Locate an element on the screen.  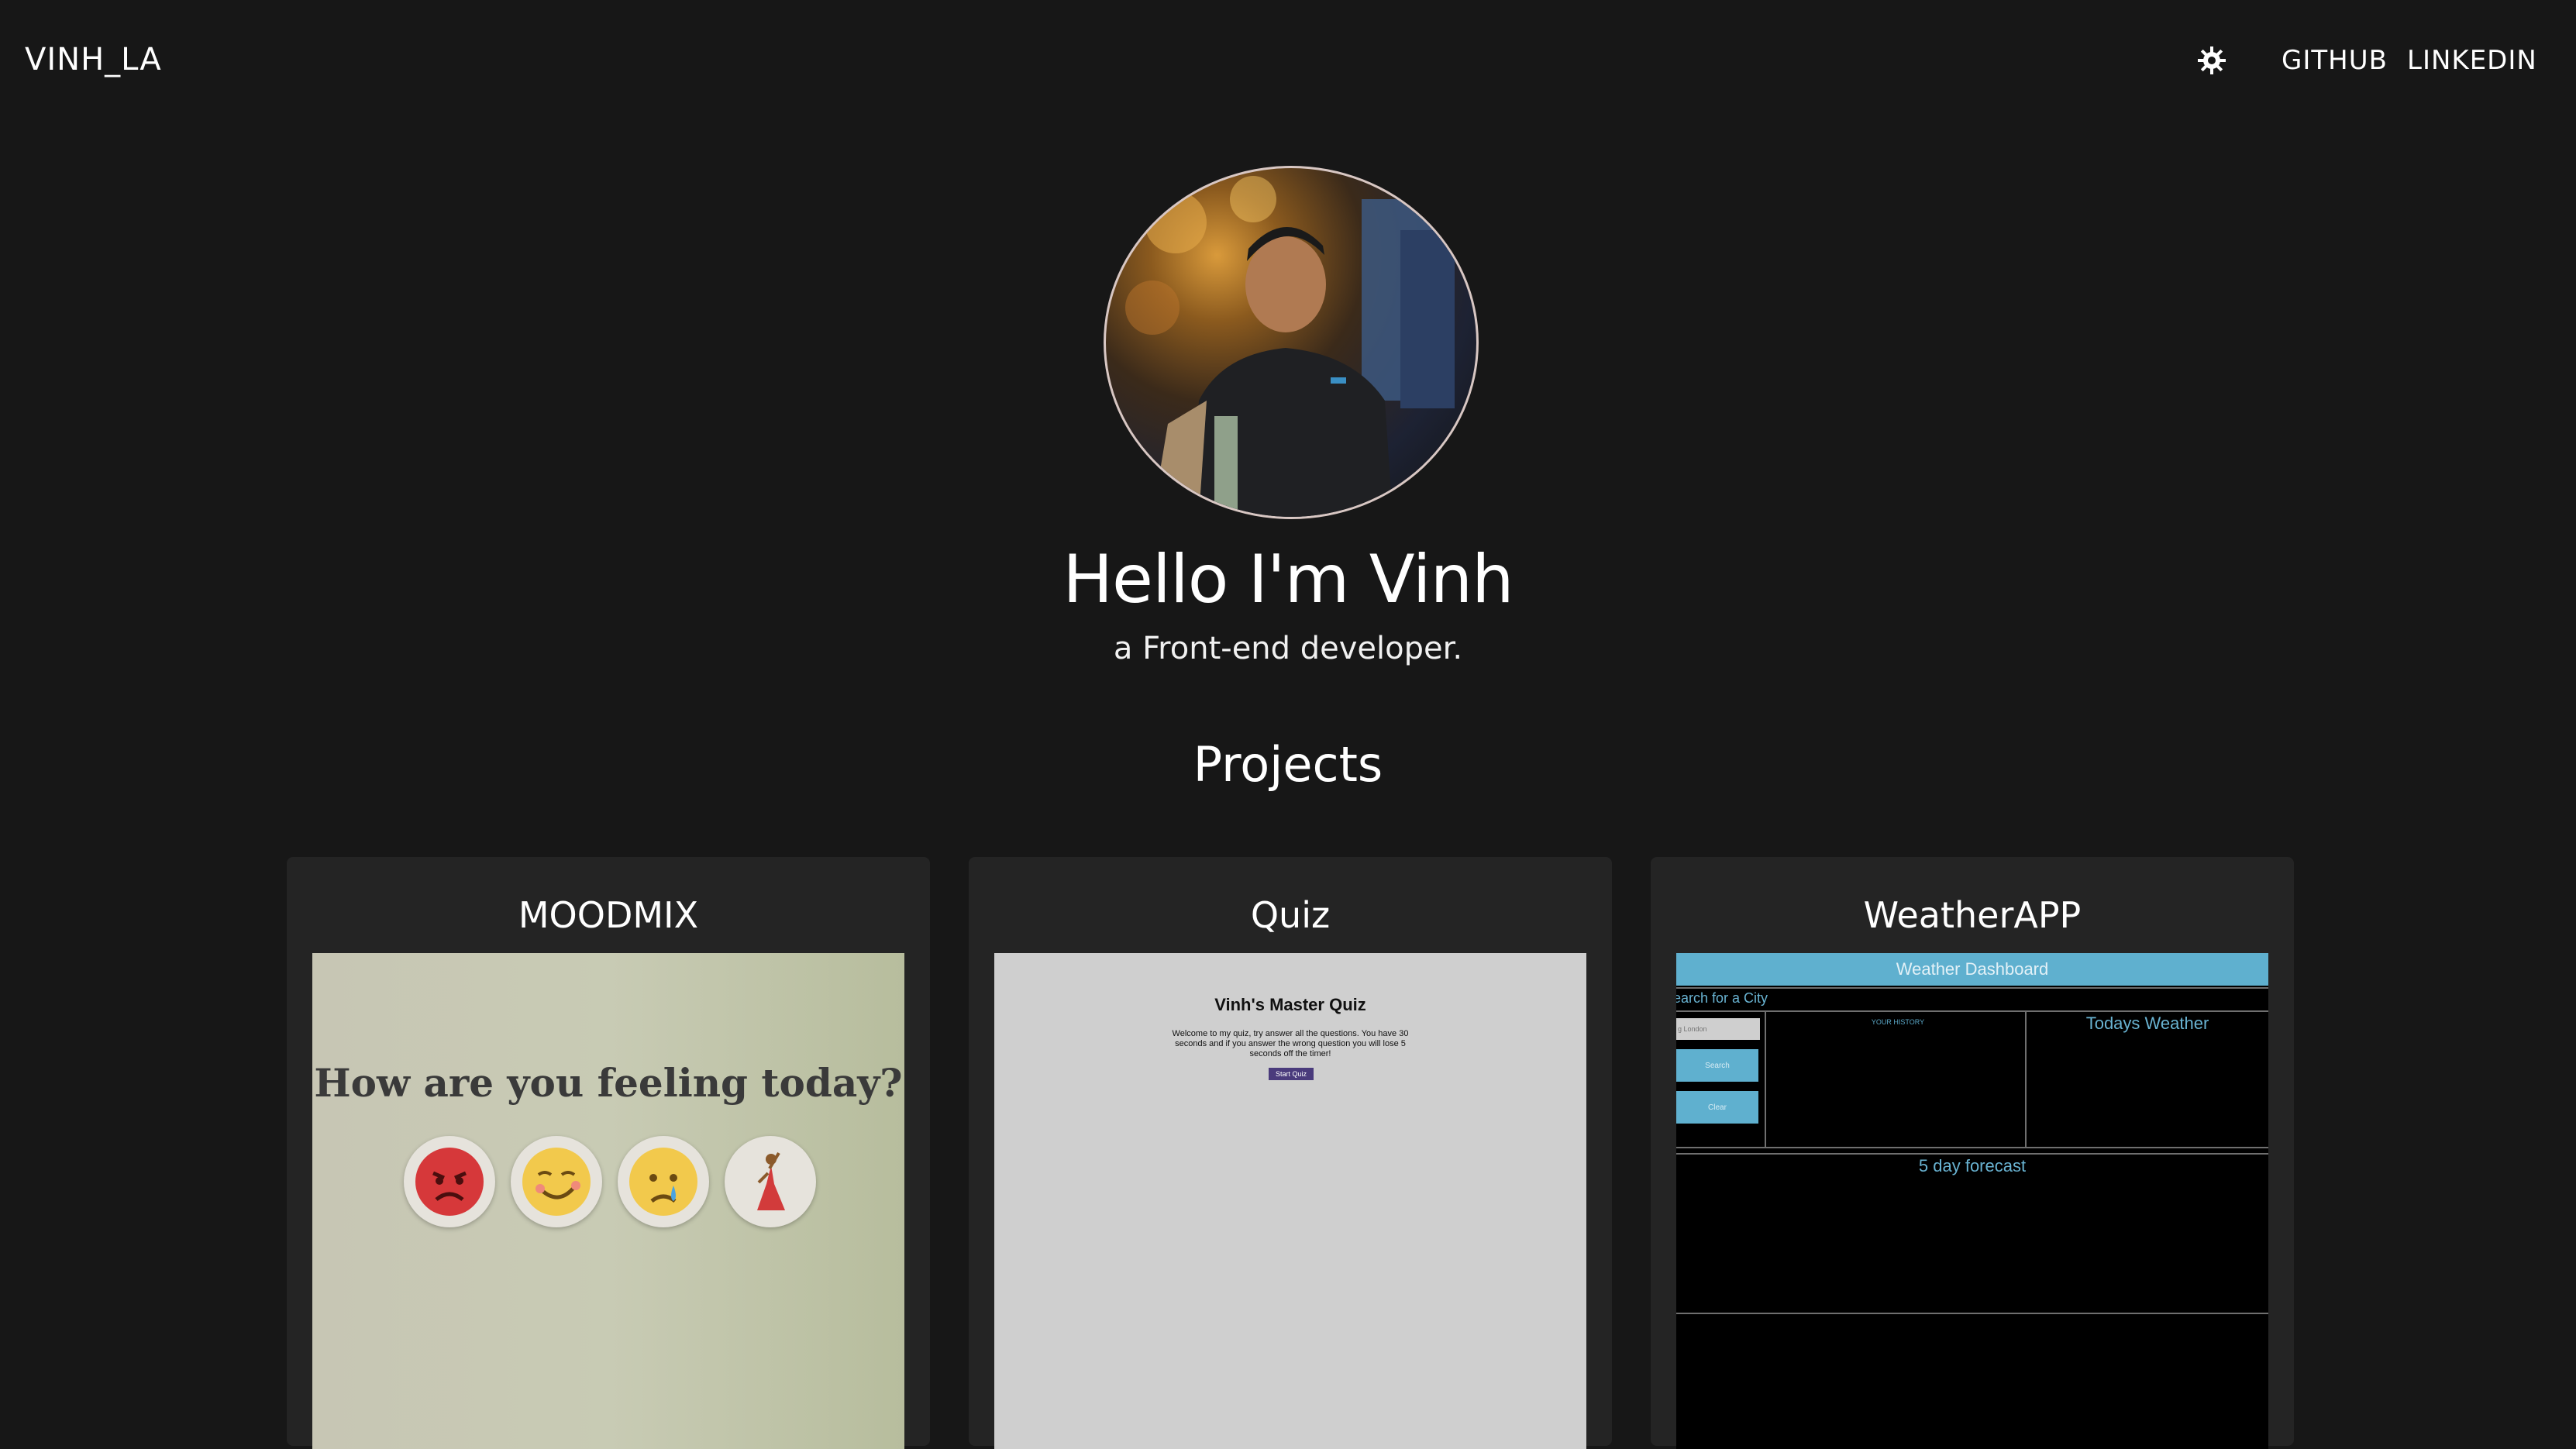
angry-face-icon is located at coordinates (449, 1181).